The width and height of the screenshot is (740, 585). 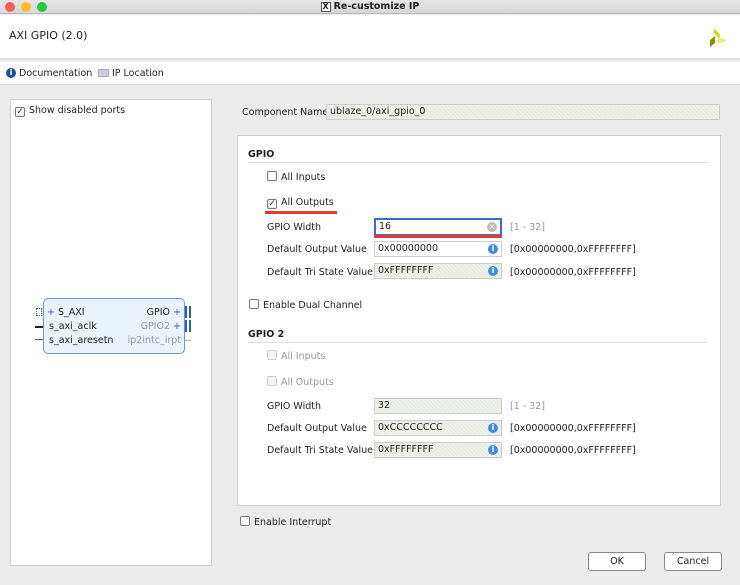 I want to click on gpio-width-label: GPIO Width, so click(x=294, y=227).